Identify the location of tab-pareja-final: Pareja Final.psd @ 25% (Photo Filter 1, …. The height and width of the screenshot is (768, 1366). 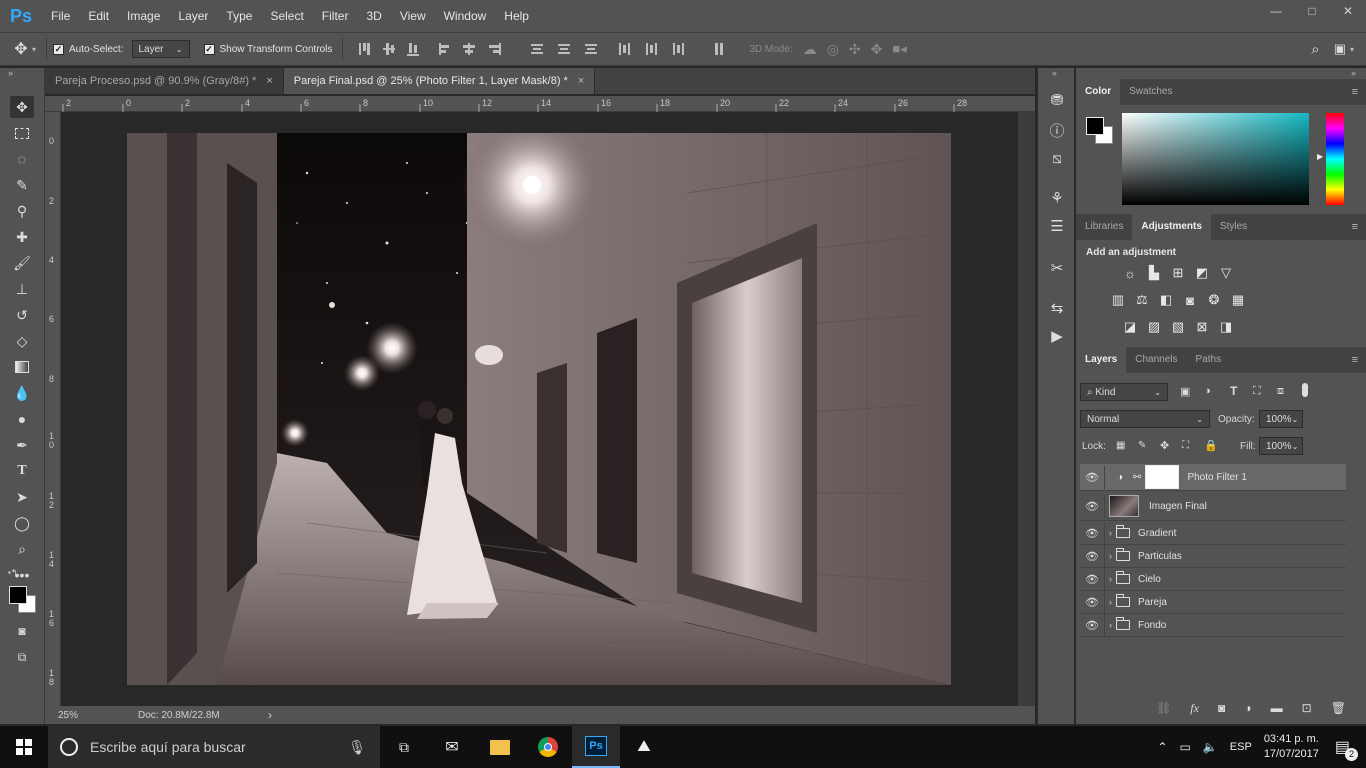
(439, 81).